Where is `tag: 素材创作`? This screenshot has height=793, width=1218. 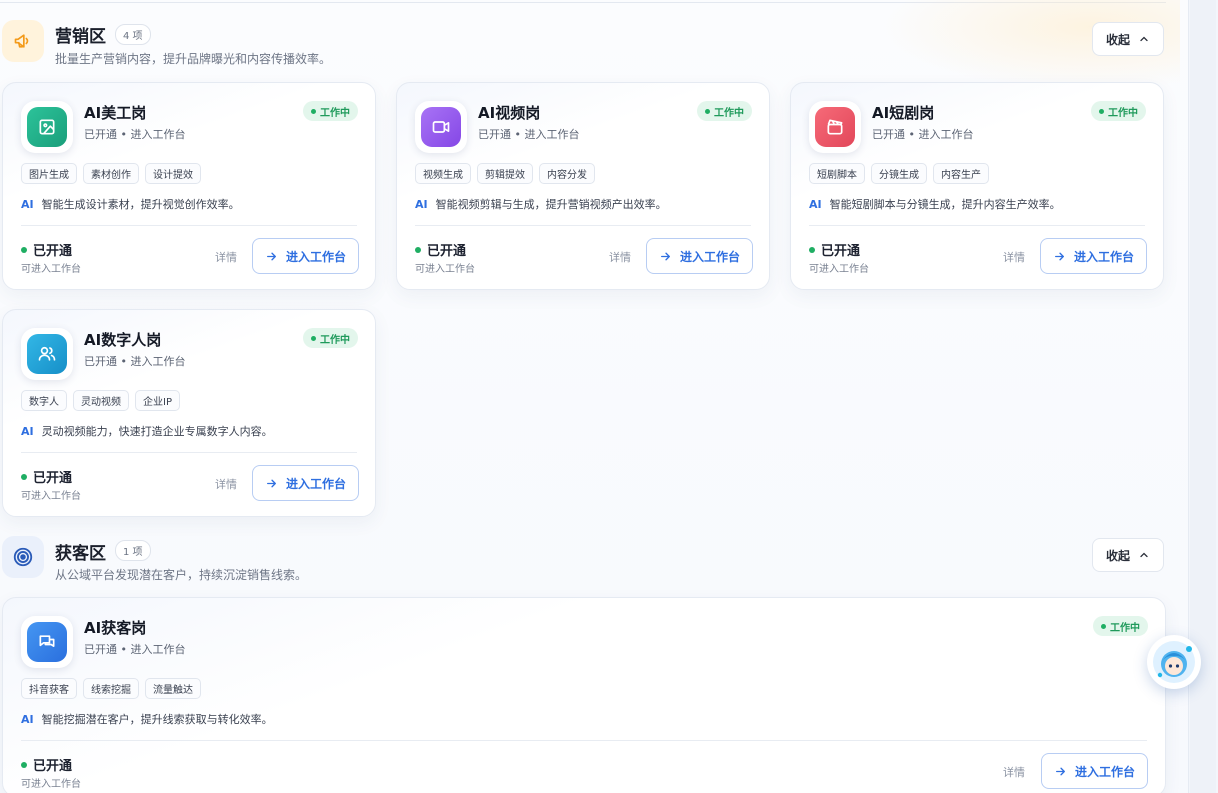 tag: 素材创作 is located at coordinates (111, 173).